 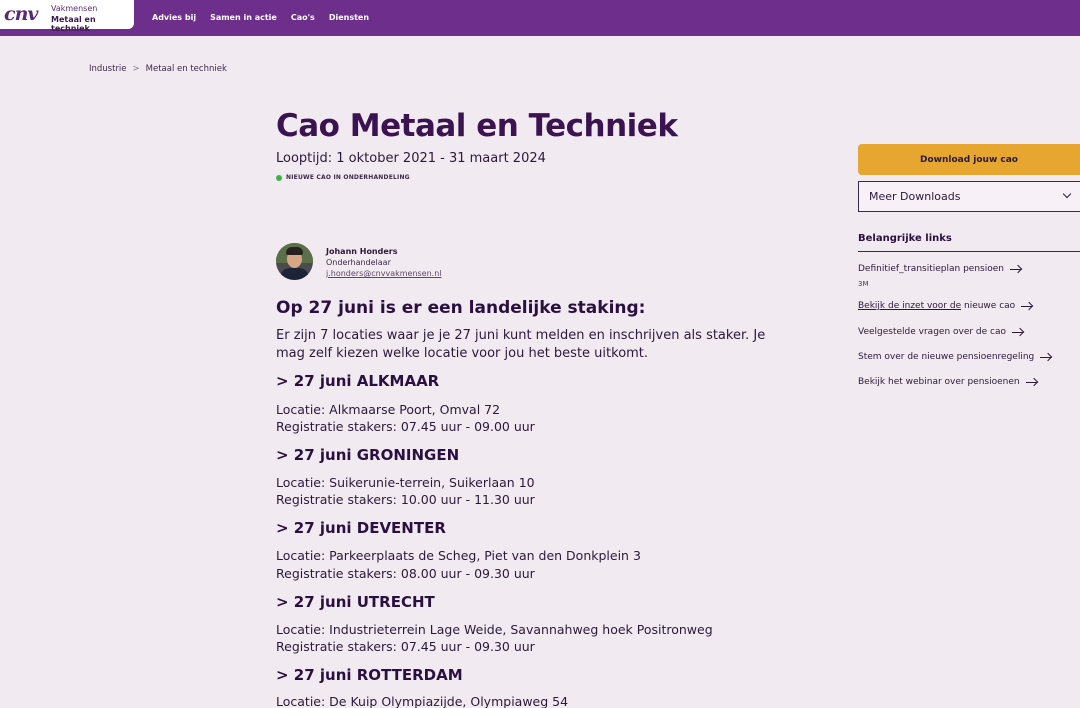 I want to click on logo-line-2: Metaal en techniek, so click(x=73, y=24).